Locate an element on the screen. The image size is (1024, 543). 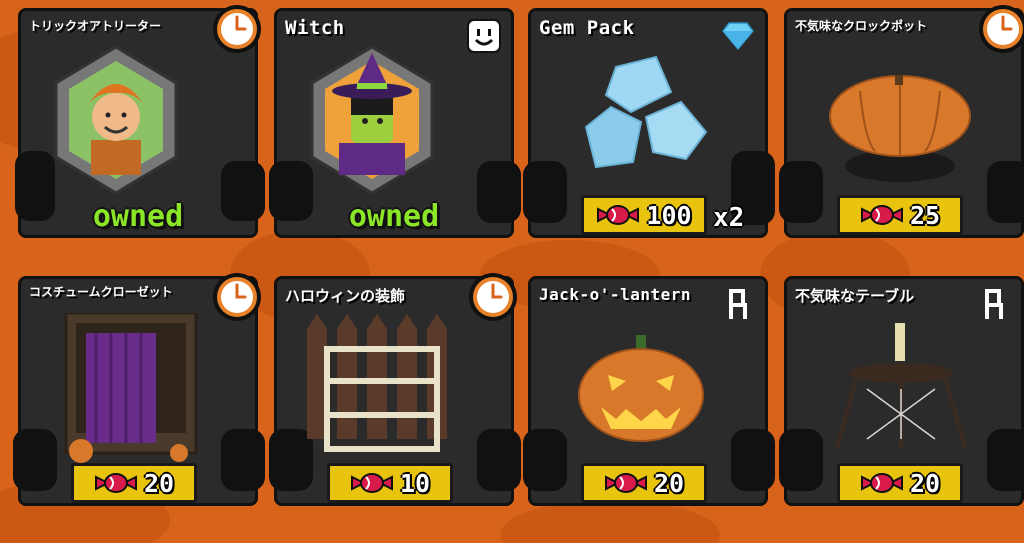
shop-item-card: 不気味なクロックポット 25 is located at coordinates (901, 120).